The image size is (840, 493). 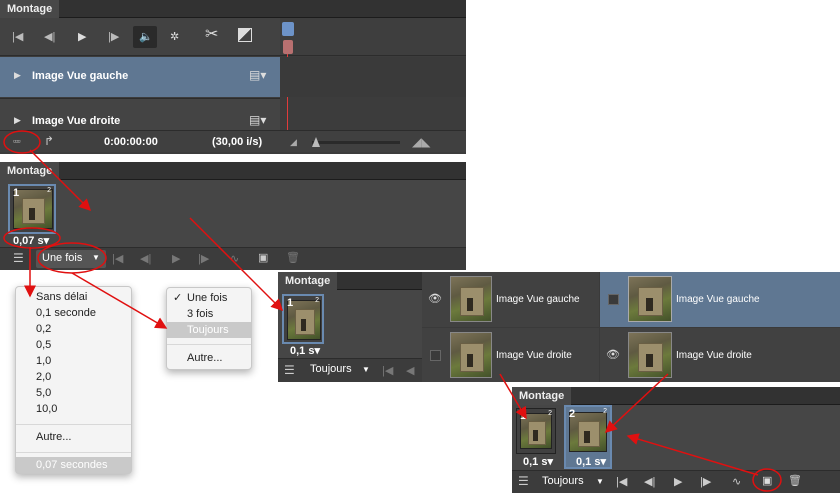 I want to click on arrow-to-panel3-frame2, so click(x=636, y=403).